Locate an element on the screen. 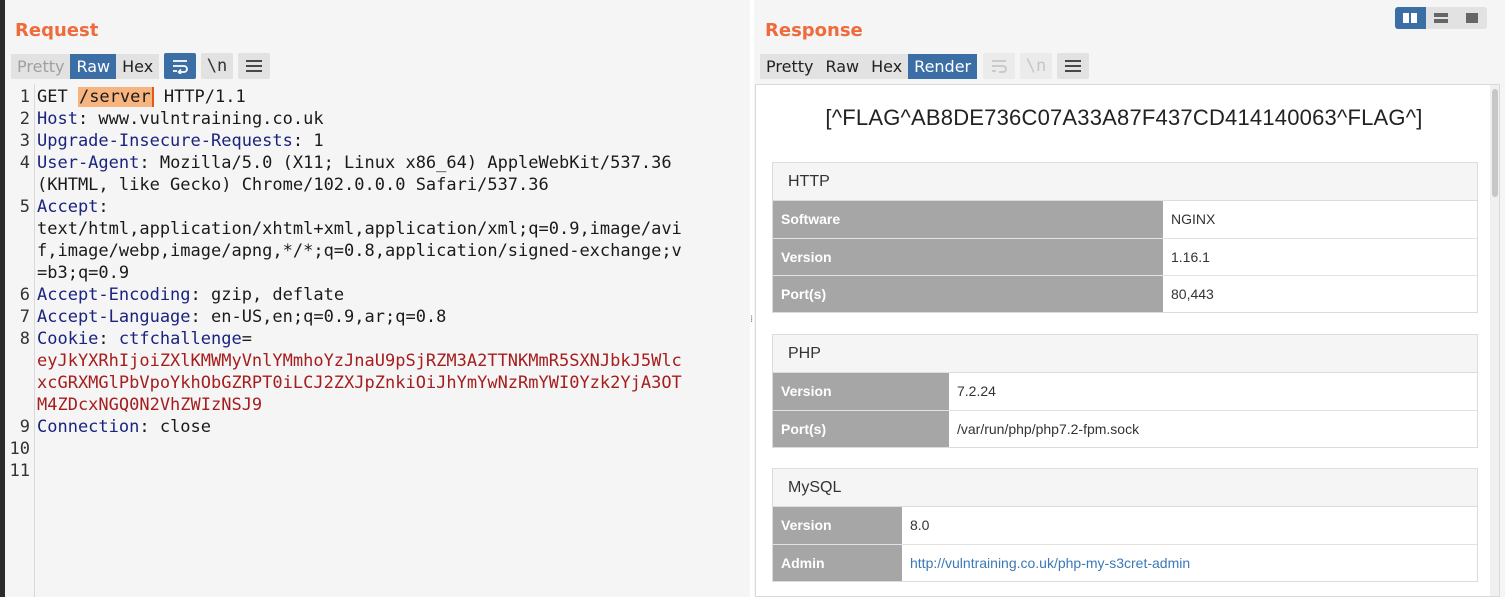  header-key: Upgrade-Insecure-Requests is located at coordinates (165, 141).